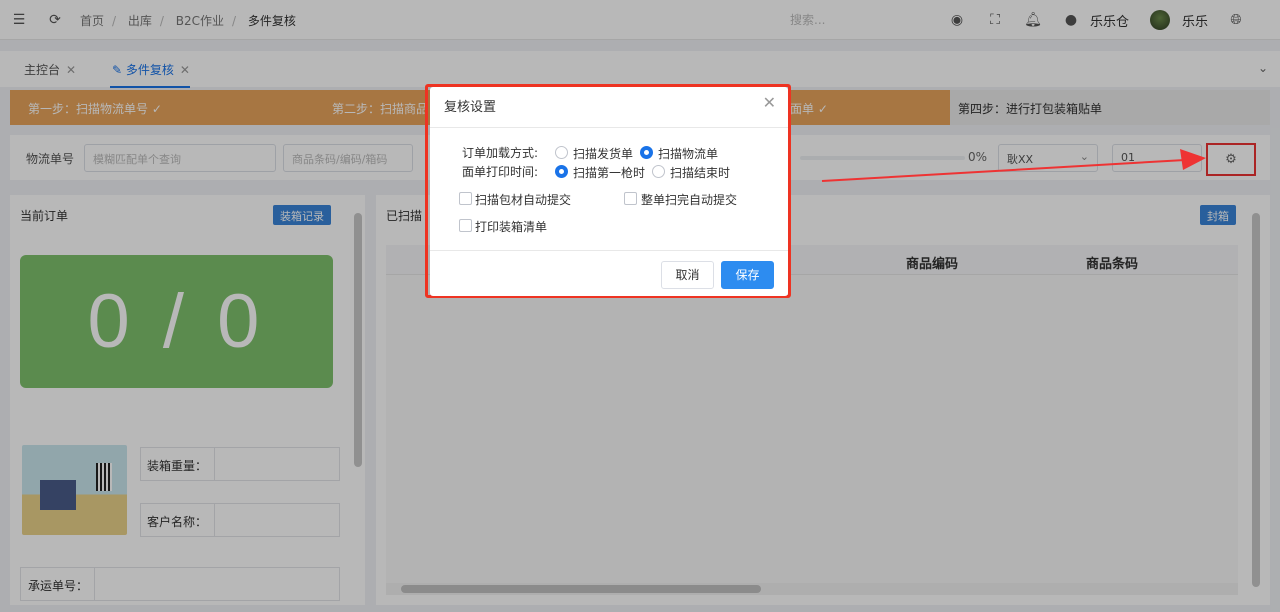  What do you see at coordinates (700, 172) in the screenshot?
I see `radio-label: 扫描结束时` at bounding box center [700, 172].